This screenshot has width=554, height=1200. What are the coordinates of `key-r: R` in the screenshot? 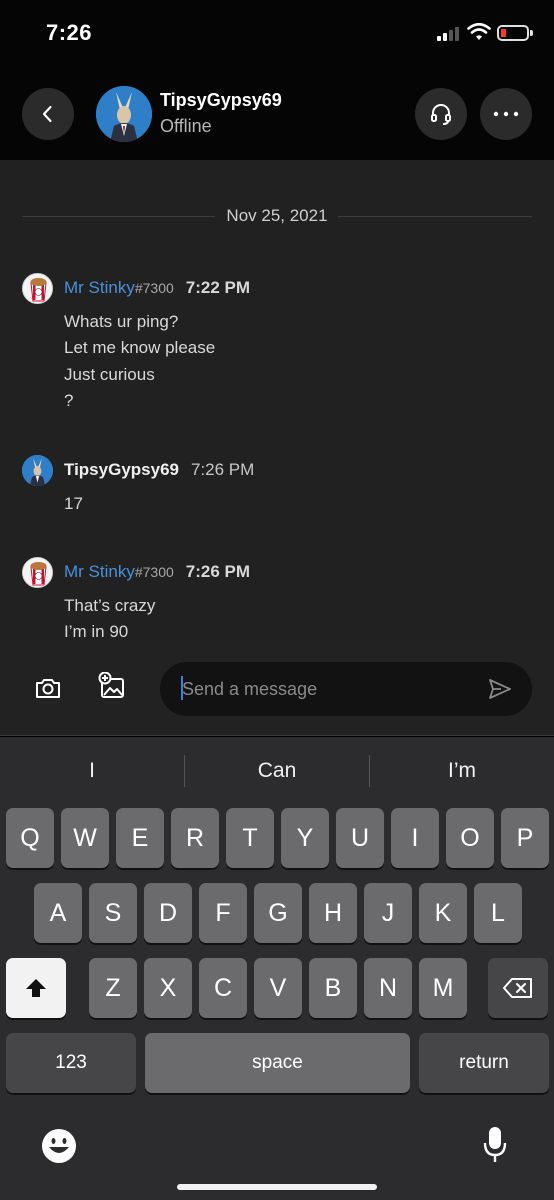 It's located at (195, 838).